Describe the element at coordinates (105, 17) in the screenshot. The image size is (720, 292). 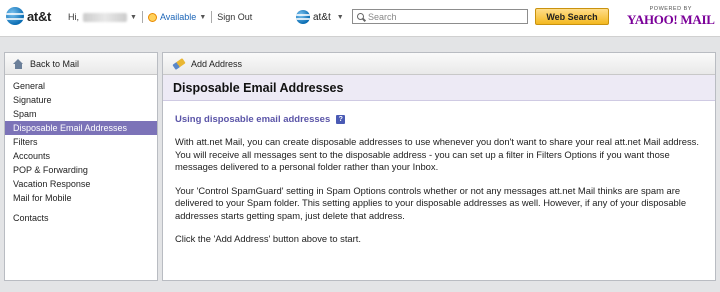
I see `user-name-redacted` at that location.